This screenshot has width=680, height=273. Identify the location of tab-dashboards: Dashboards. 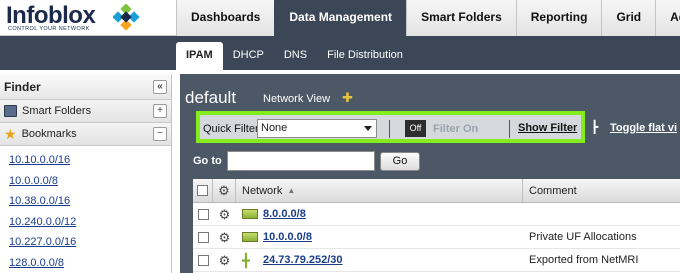
(225, 18).